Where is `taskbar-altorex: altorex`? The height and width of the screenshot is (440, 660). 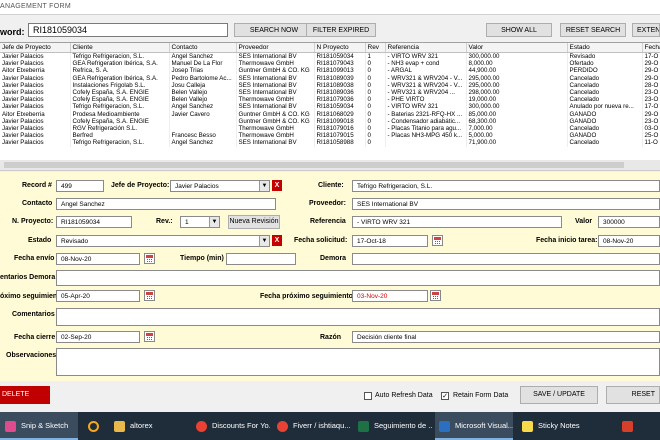 taskbar-altorex: altorex is located at coordinates (149, 426).